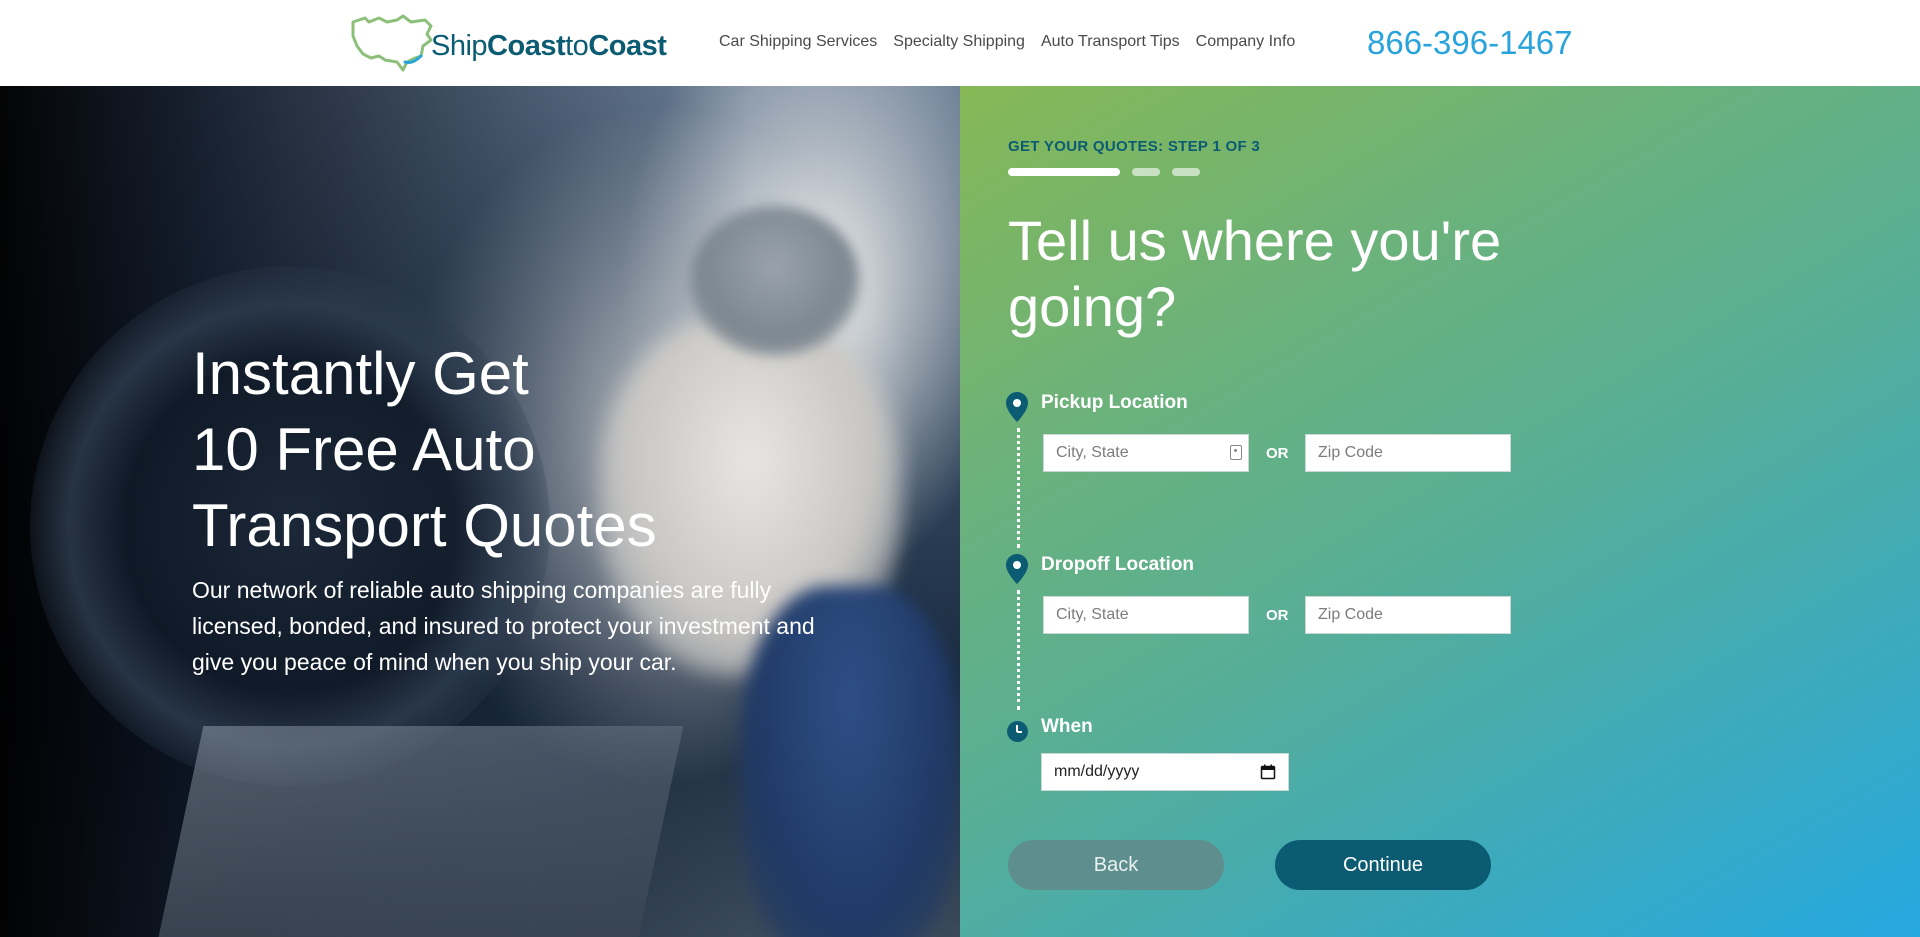 The height and width of the screenshot is (937, 1920). What do you see at coordinates (1408, 453) in the screenshot?
I see `pickup-zip-input` at bounding box center [1408, 453].